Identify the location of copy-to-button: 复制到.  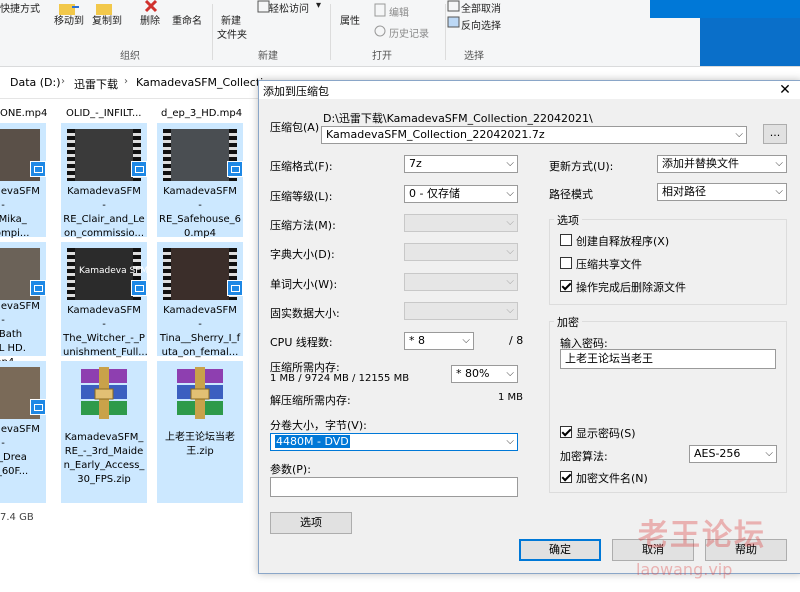
(107, 19).